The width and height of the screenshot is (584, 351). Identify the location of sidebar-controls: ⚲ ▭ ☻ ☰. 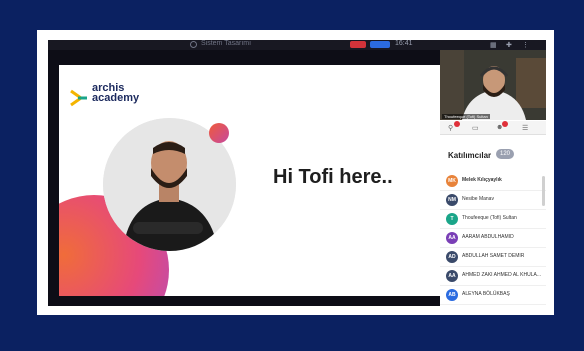
(493, 128).